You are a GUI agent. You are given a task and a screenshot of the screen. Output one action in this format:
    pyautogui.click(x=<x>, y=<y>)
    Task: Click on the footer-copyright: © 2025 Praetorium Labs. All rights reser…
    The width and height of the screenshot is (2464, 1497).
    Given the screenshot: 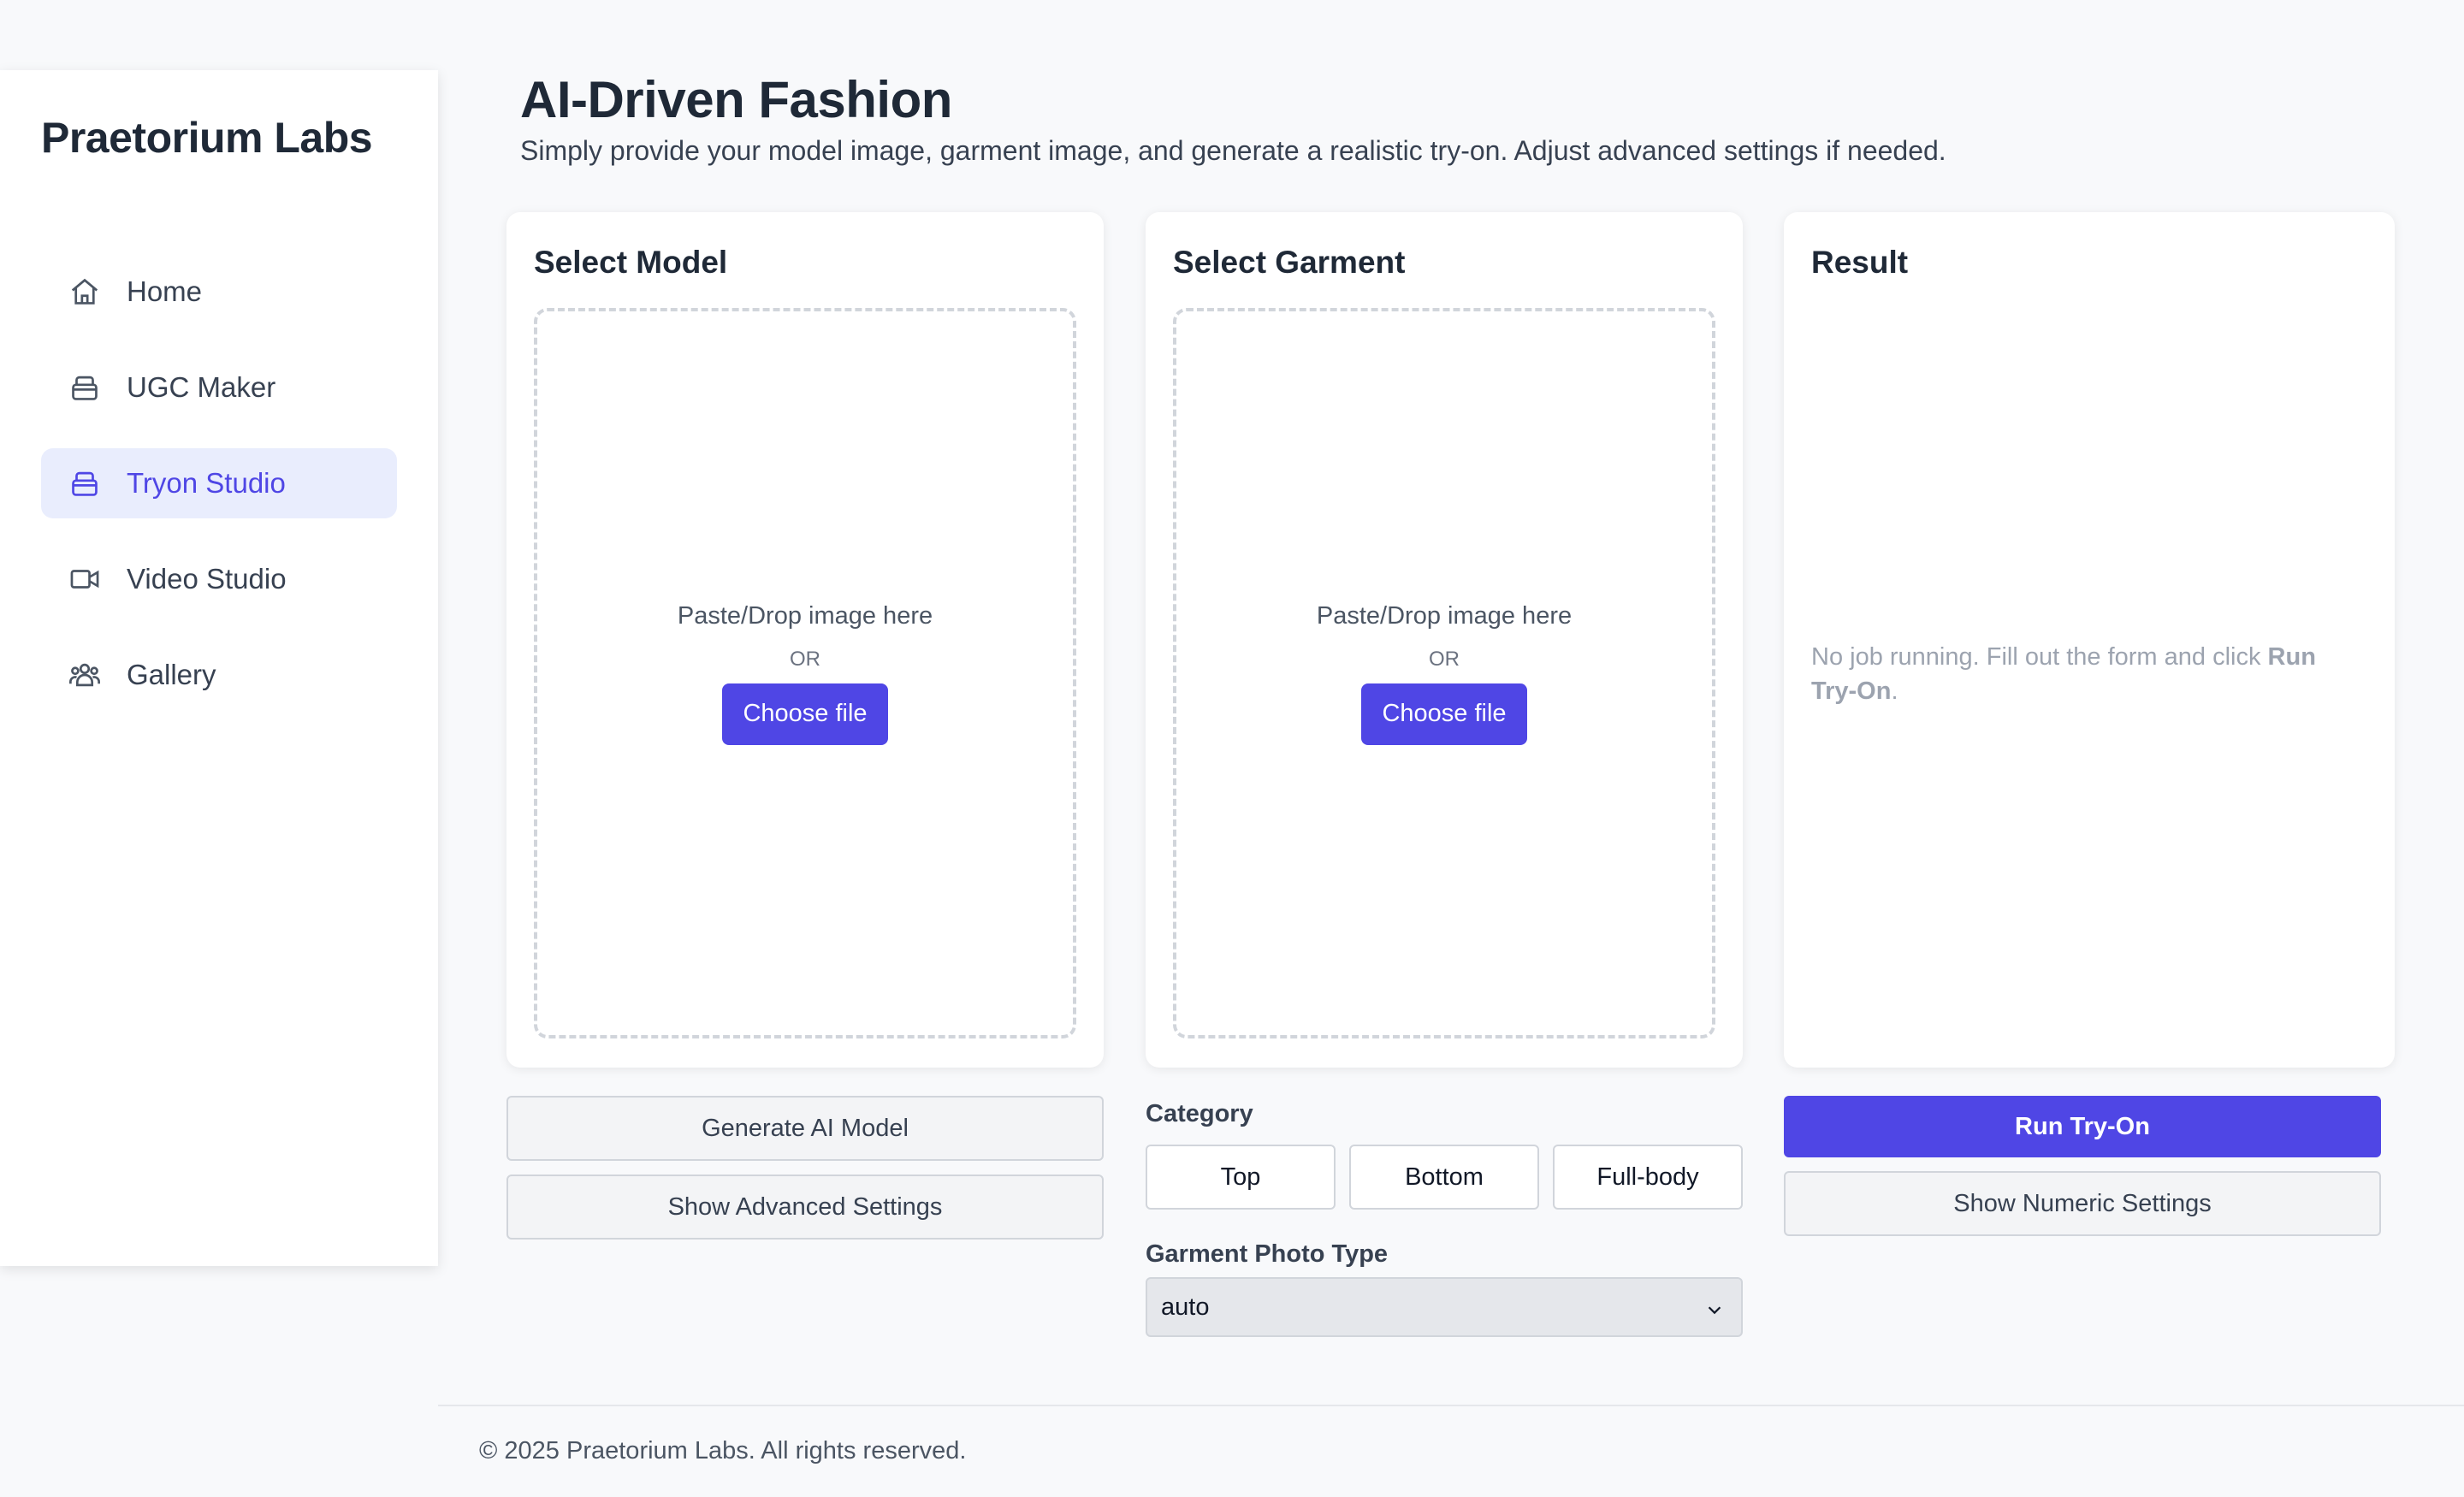 What is the action you would take?
    pyautogui.click(x=723, y=1450)
    